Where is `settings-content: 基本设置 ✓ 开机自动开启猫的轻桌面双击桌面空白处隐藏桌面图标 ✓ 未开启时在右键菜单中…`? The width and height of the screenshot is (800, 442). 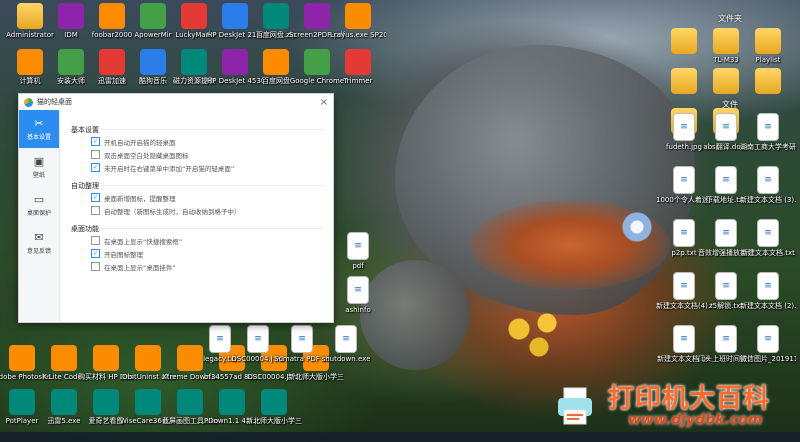 settings-content: 基本设置 ✓ 开机自动开启猫的轻桌面双击桌面空白处隐藏桌面图标 ✓ 未开启时在右键菜单中… is located at coordinates (197, 199).